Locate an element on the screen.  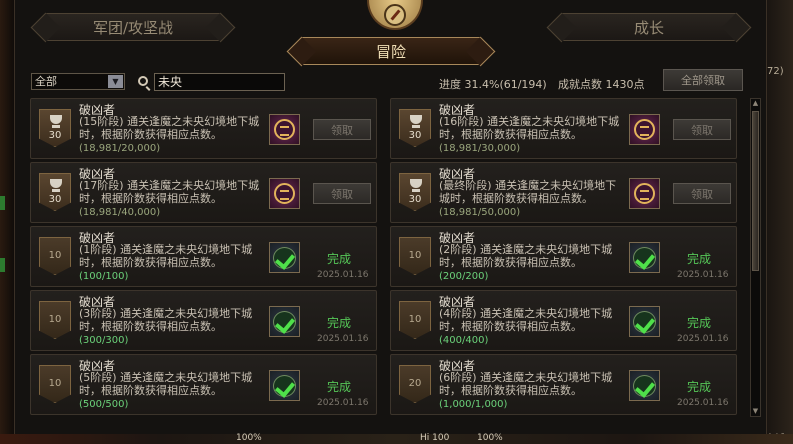
right-game-edge: 72) 商城 is located at coordinates (779, 222).